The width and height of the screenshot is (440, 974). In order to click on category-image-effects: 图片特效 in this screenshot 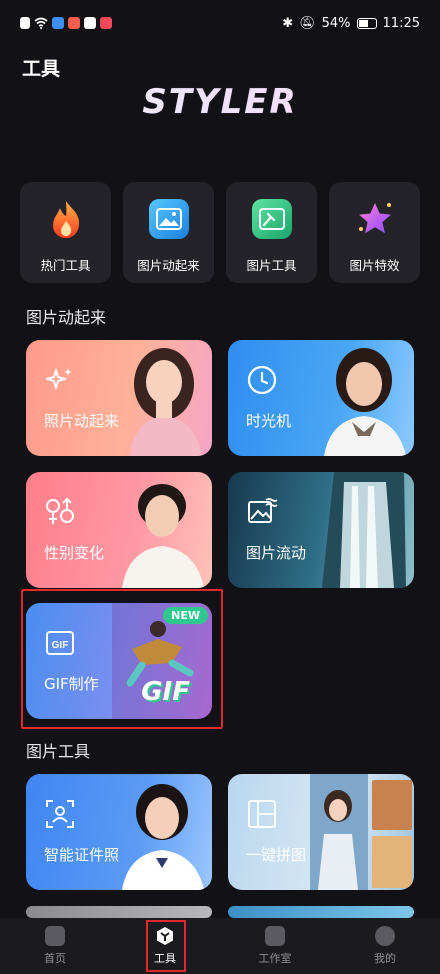, I will do `click(374, 232)`.